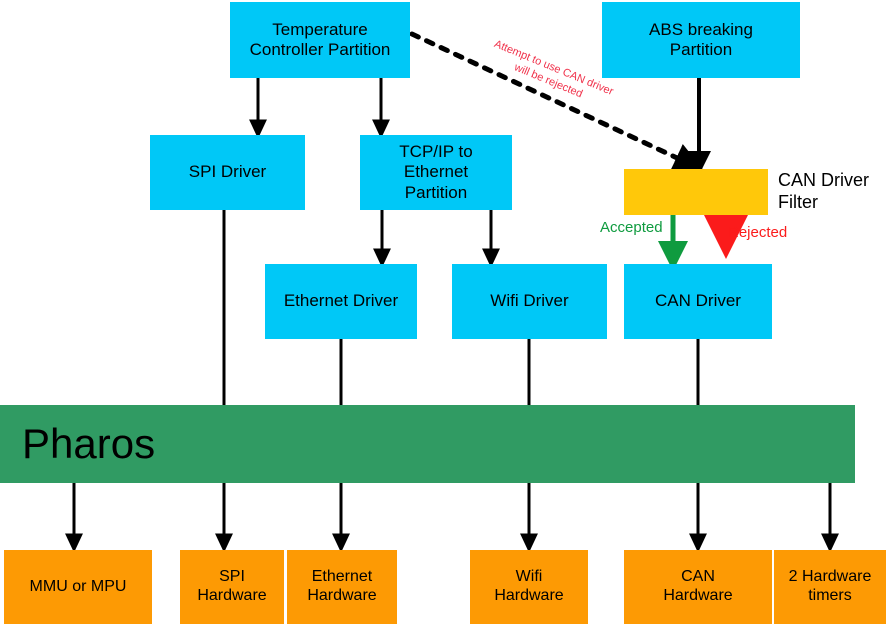 The height and width of the screenshot is (624, 889). I want to click on partition-tcpip-to-ethernet: TCP/IP to Ethernet Partition, so click(436, 172).